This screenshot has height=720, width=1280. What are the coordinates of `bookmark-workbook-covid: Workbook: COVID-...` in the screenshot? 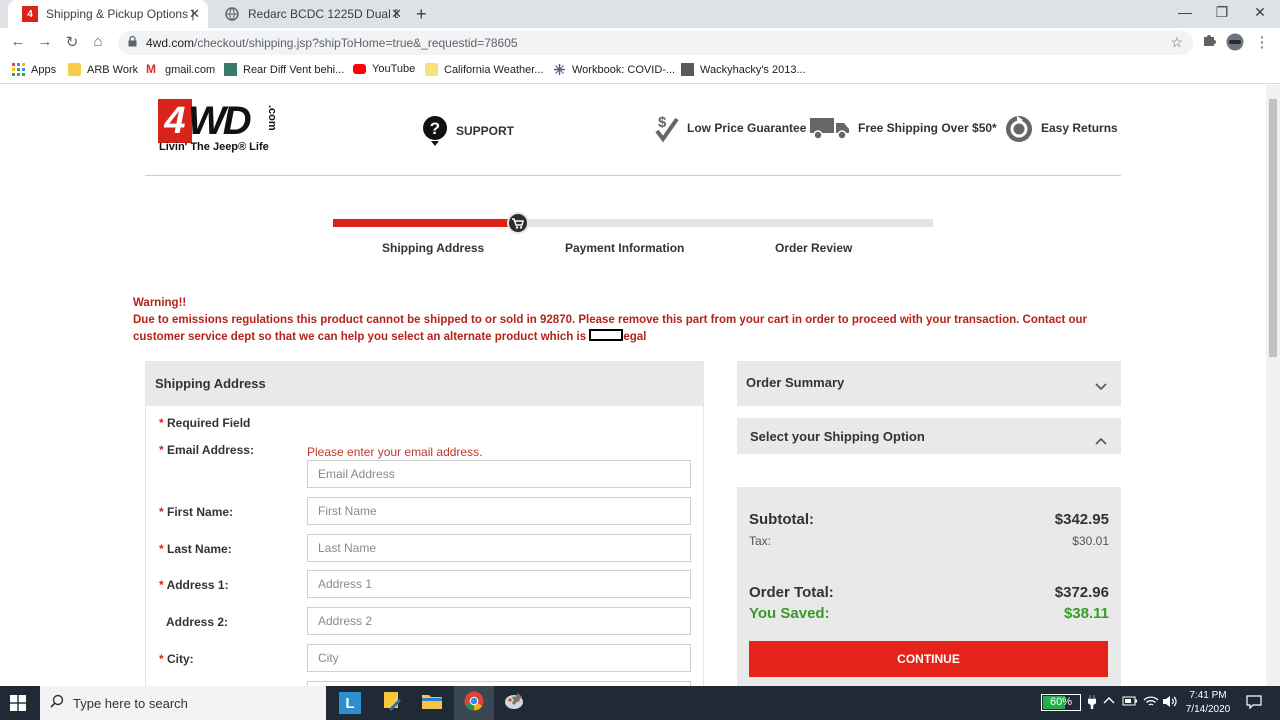 It's located at (614, 69).